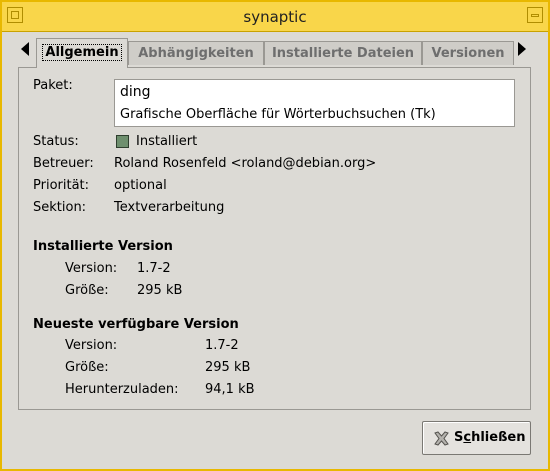 This screenshot has width=550, height=471. Describe the element at coordinates (122, 141) in the screenshot. I see `status-indicator-icon` at that location.